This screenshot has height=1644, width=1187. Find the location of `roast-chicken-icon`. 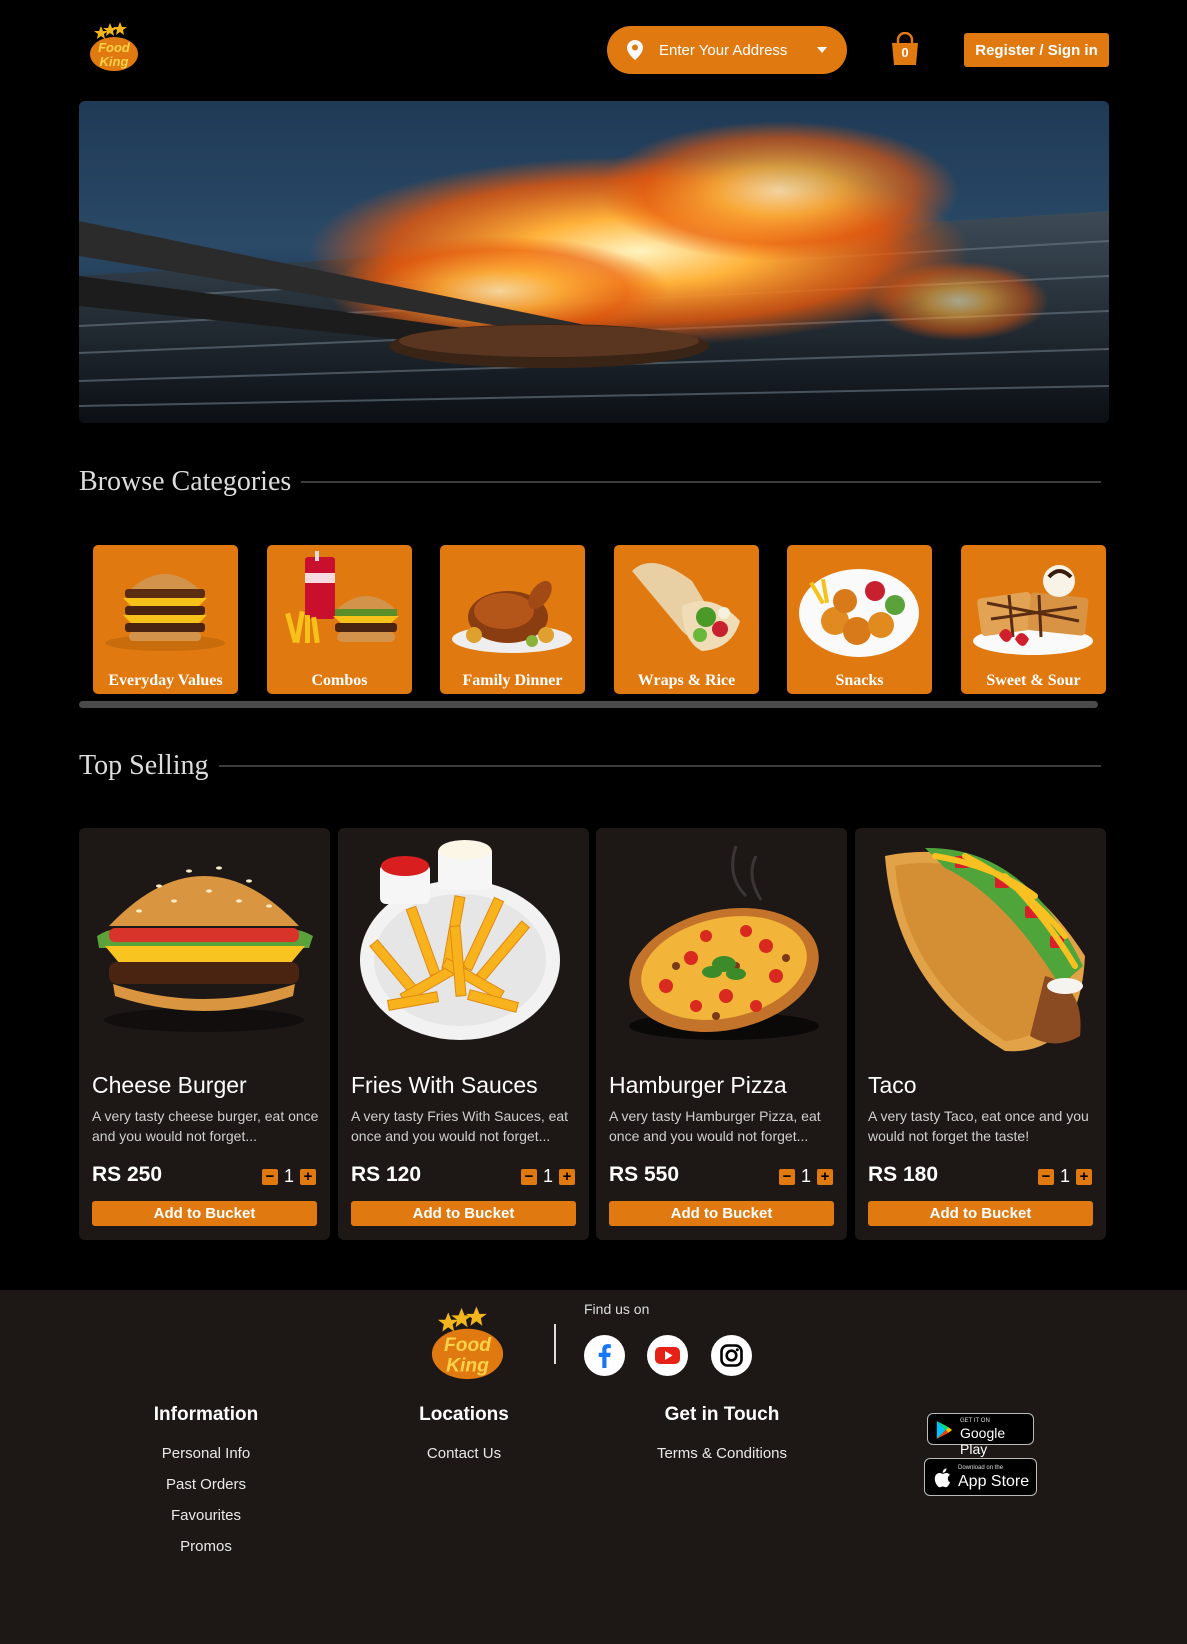

roast-chicken-icon is located at coordinates (512, 616).